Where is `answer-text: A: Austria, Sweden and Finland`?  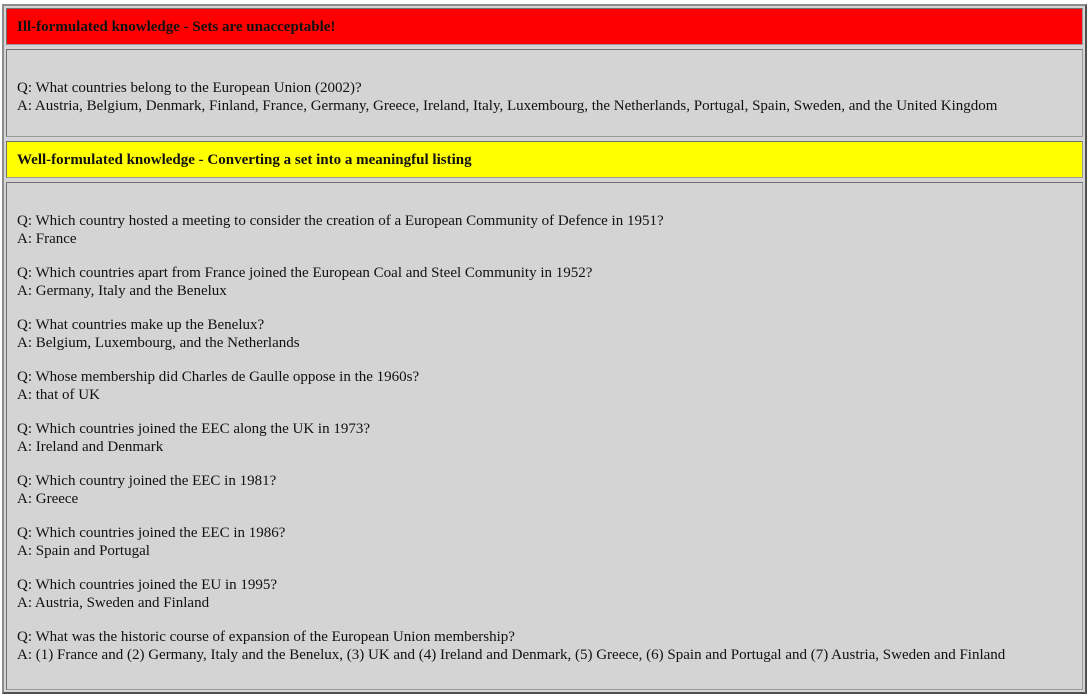 answer-text: A: Austria, Sweden and Finland is located at coordinates (113, 603).